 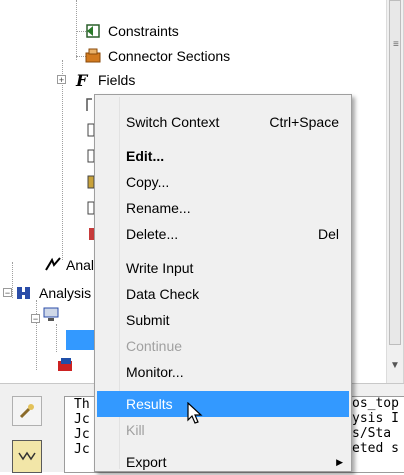 I want to click on constraints-icon, so click(x=93, y=31).